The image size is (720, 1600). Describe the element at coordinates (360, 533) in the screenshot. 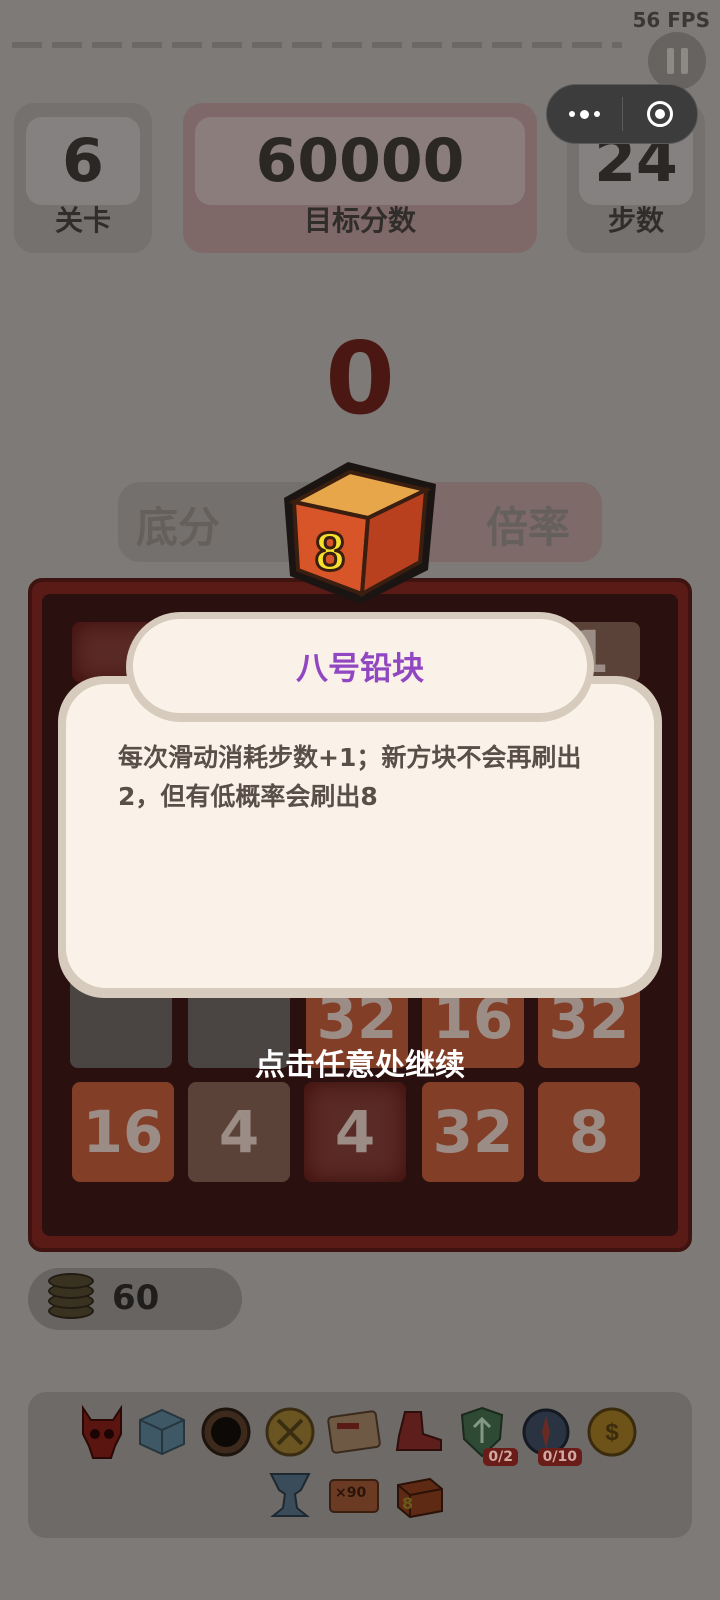

I see `lead-block-icon: 8` at that location.